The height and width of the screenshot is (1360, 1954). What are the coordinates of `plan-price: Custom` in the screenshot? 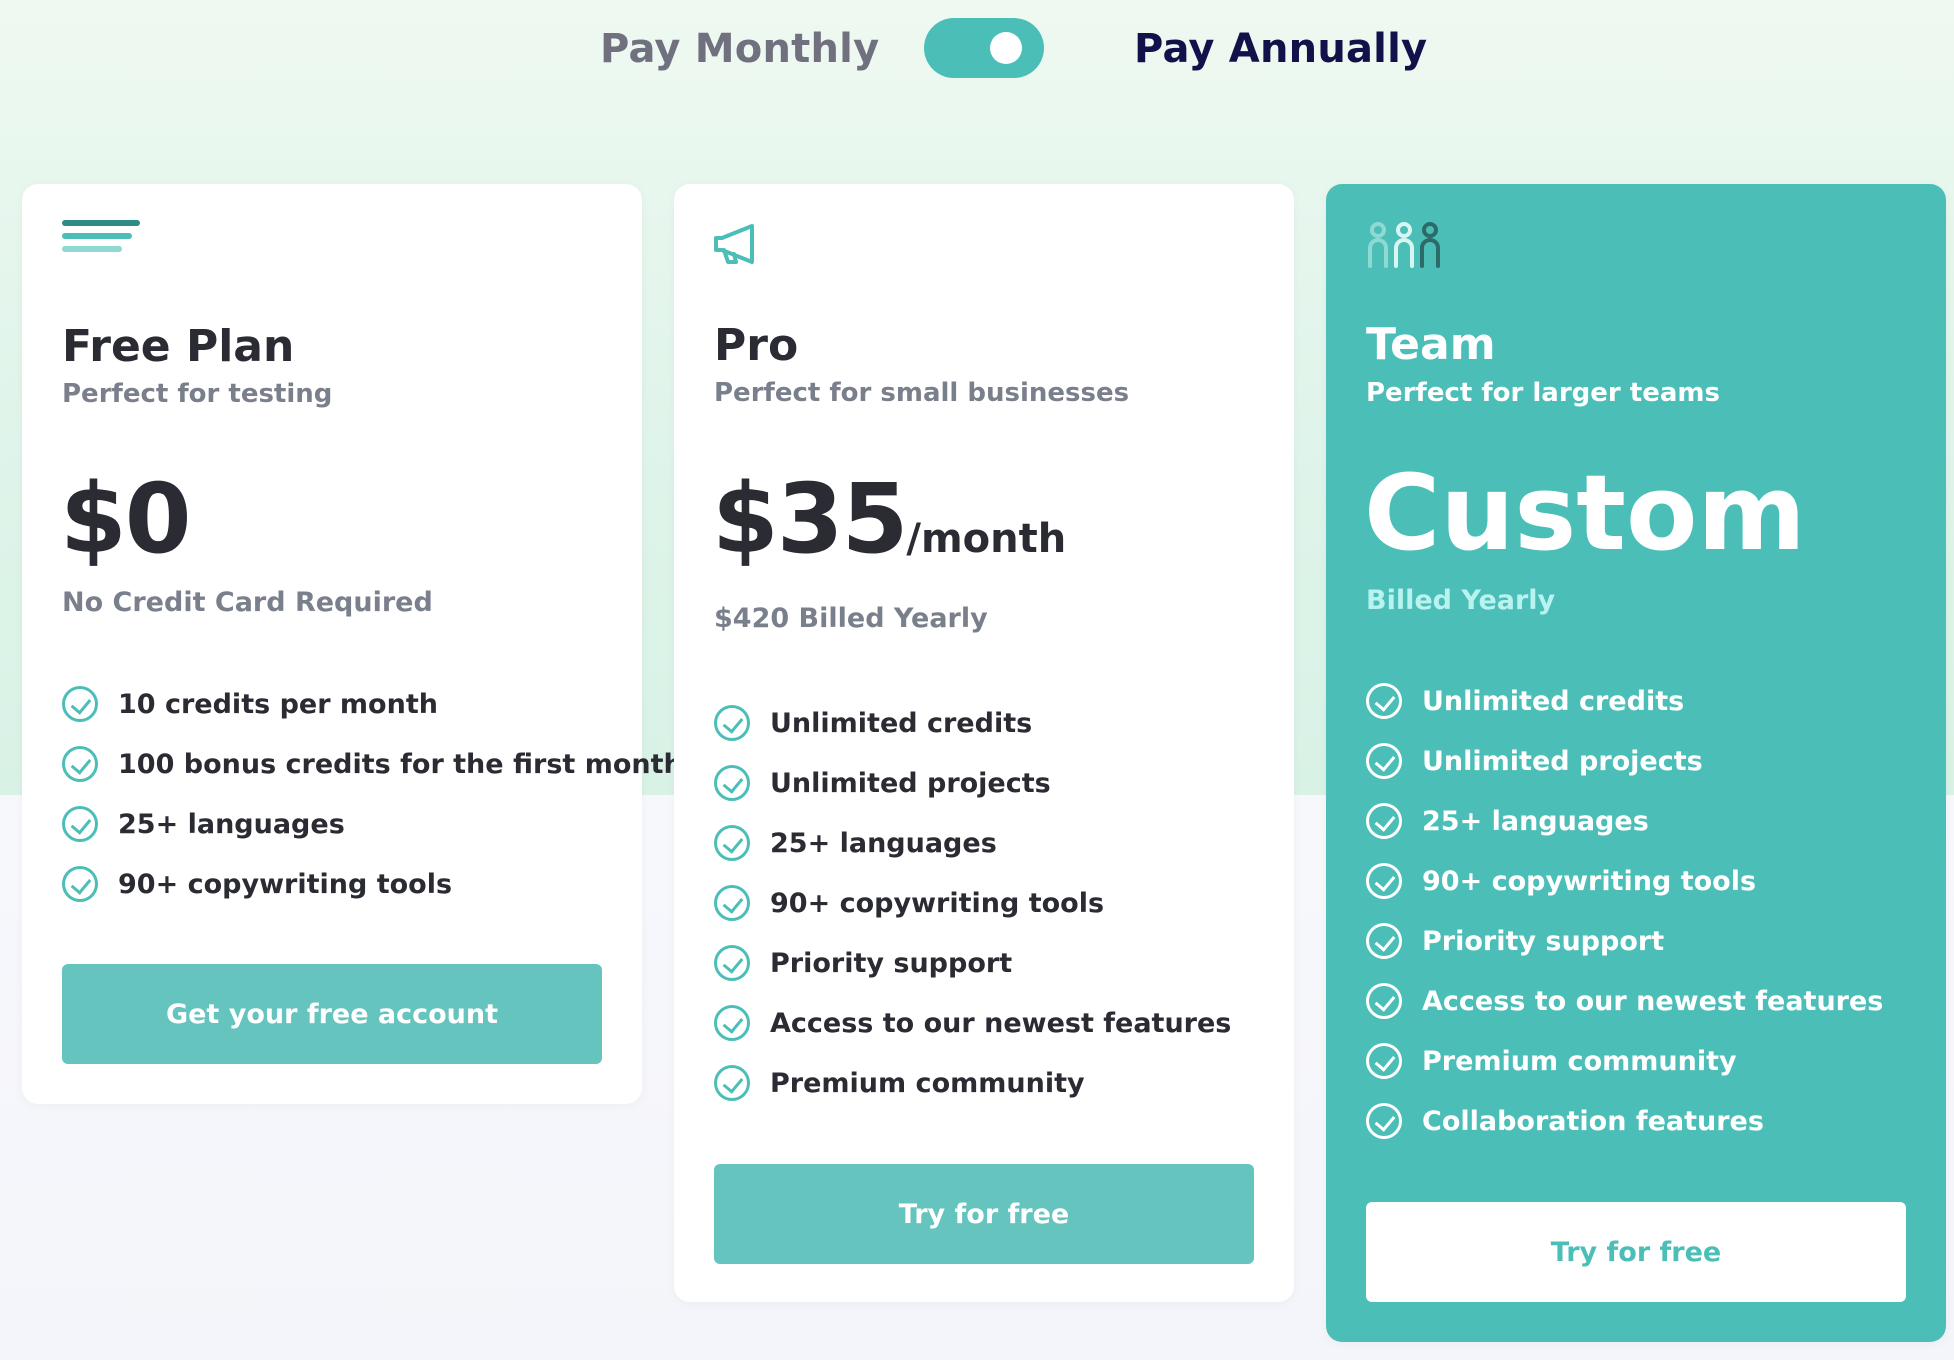 It's located at (1585, 513).